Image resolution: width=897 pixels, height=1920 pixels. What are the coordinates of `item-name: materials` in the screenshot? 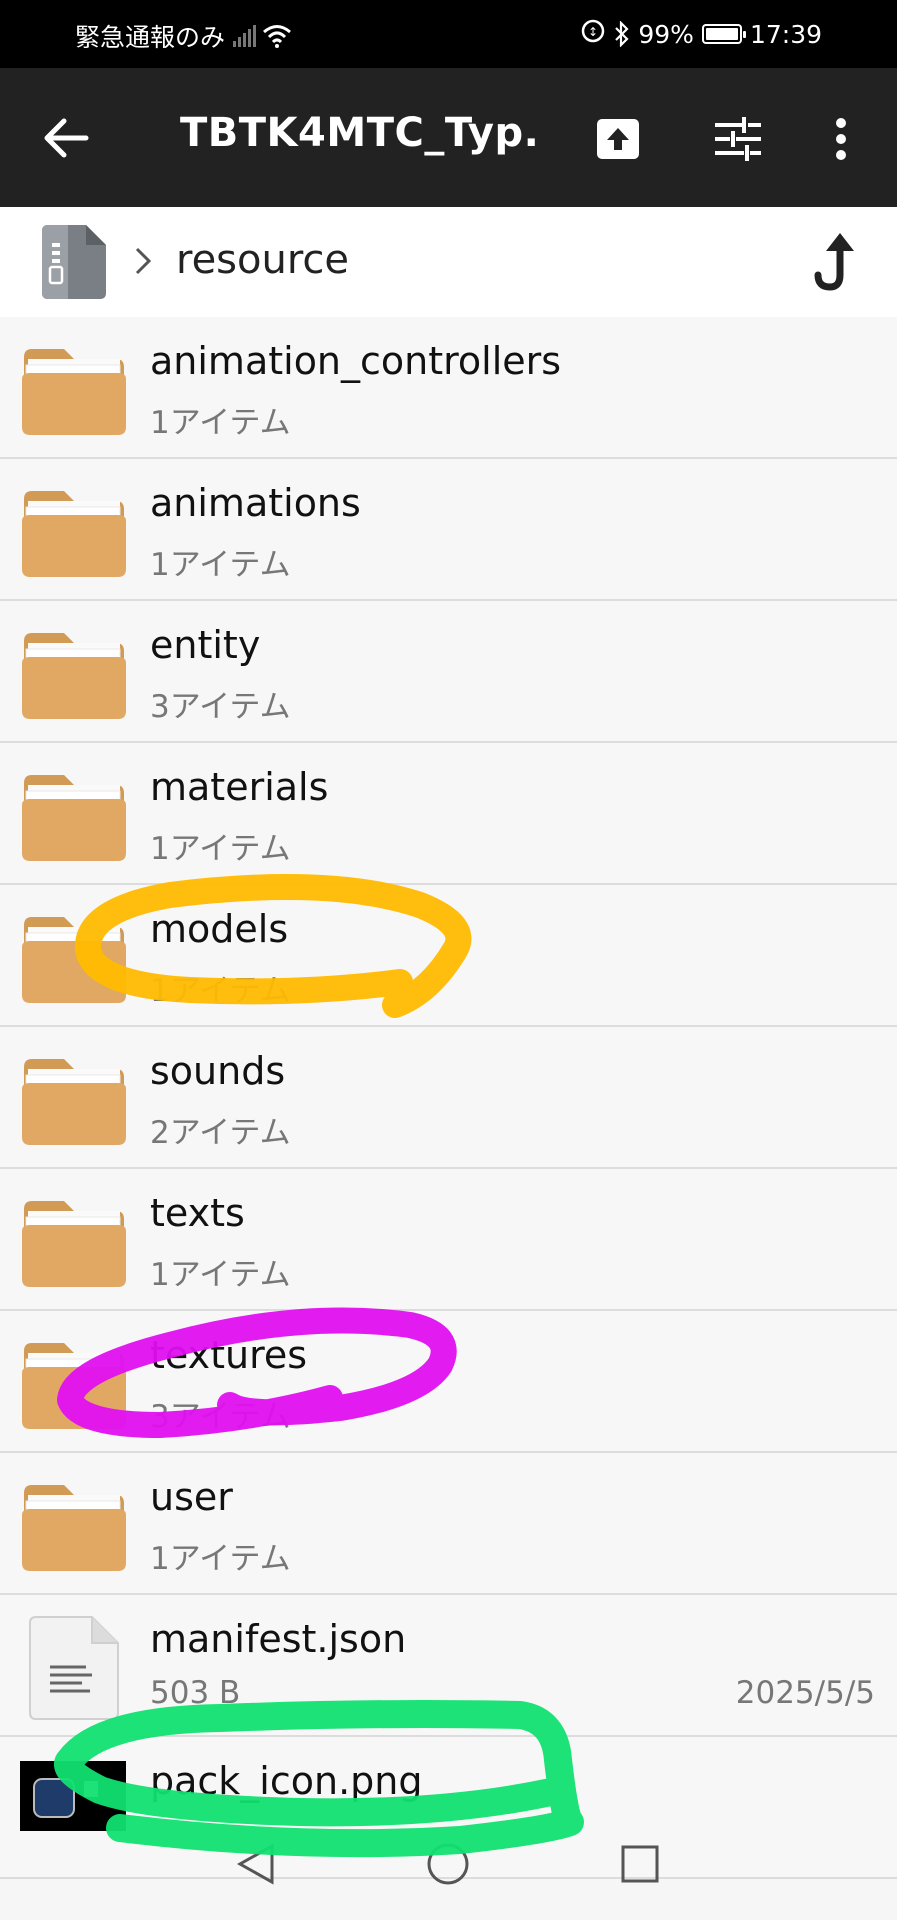 It's located at (239, 787).